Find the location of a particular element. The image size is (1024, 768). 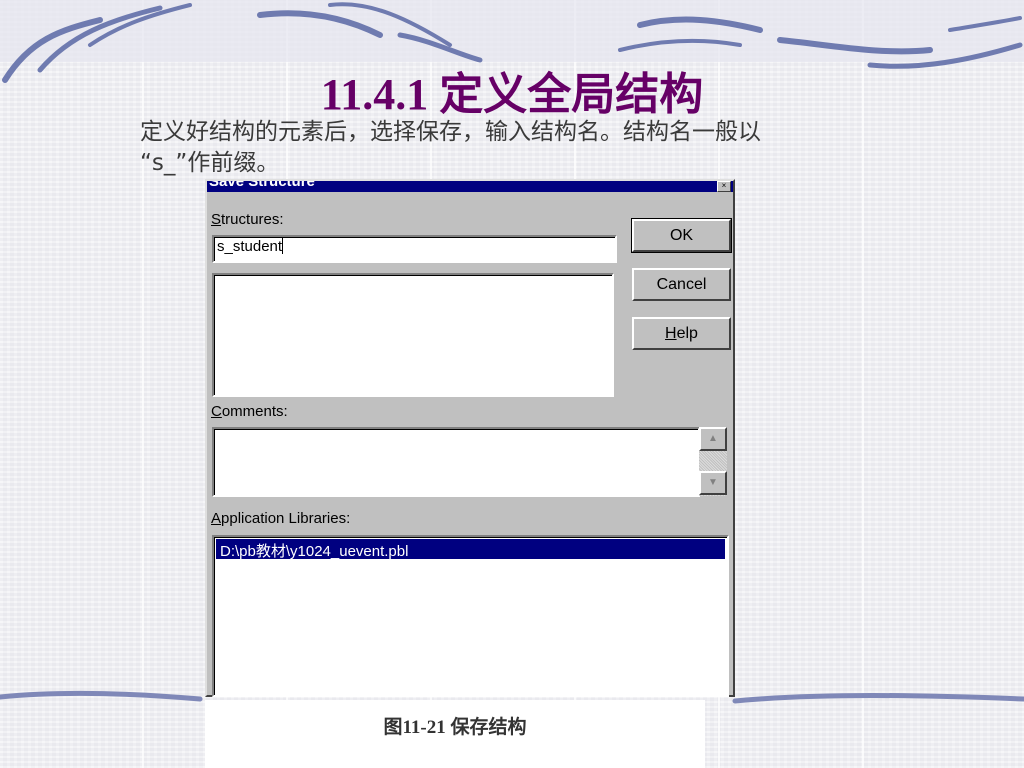

application-libraries-list: D:\pb教材\y1024_uevent.pbl is located at coordinates (470, 616).